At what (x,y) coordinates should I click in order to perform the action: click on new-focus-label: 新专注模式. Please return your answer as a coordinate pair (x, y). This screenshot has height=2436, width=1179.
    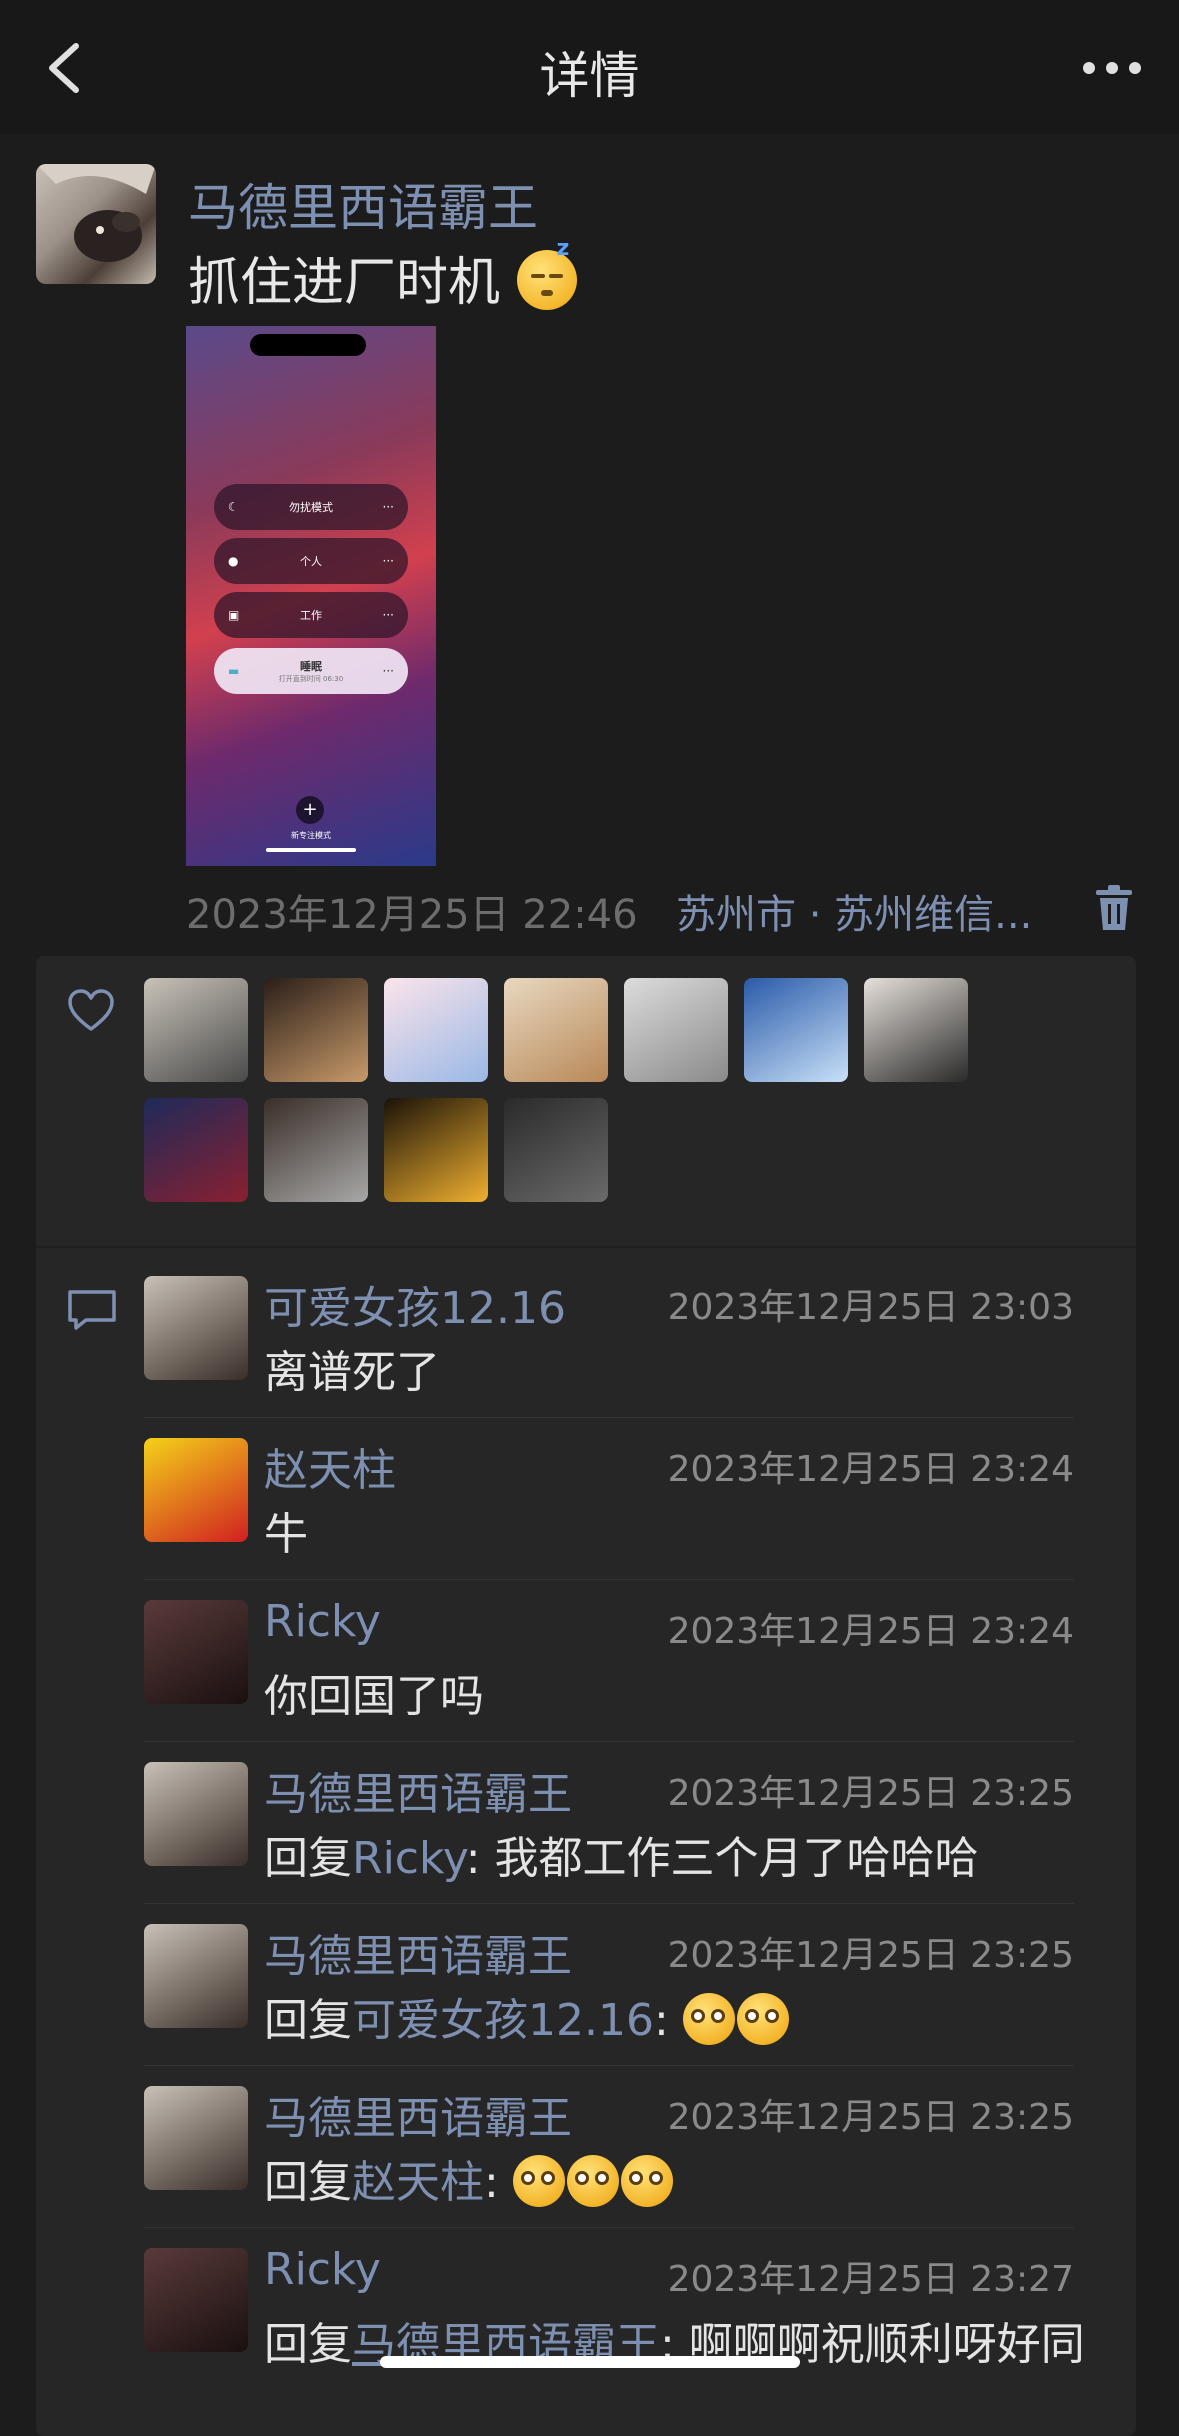
    Looking at the image, I should click on (311, 835).